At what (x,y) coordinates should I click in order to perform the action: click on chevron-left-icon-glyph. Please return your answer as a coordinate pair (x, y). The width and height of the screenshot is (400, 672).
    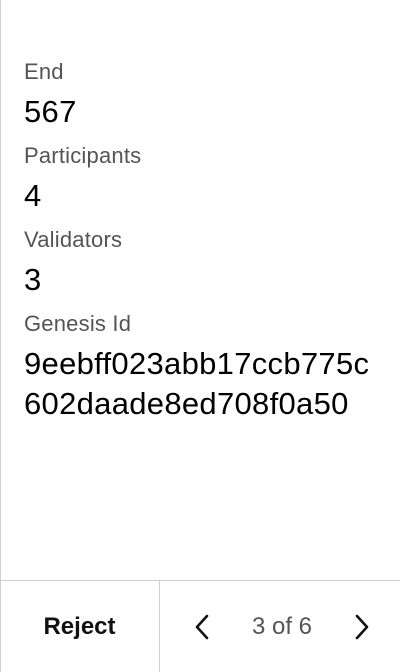
    Looking at the image, I should click on (202, 626).